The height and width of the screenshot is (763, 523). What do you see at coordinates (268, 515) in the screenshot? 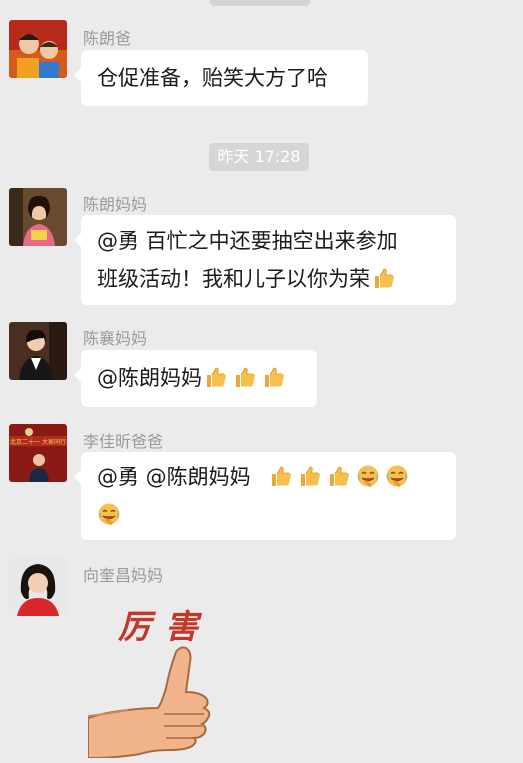
I see `message-text-line` at bounding box center [268, 515].